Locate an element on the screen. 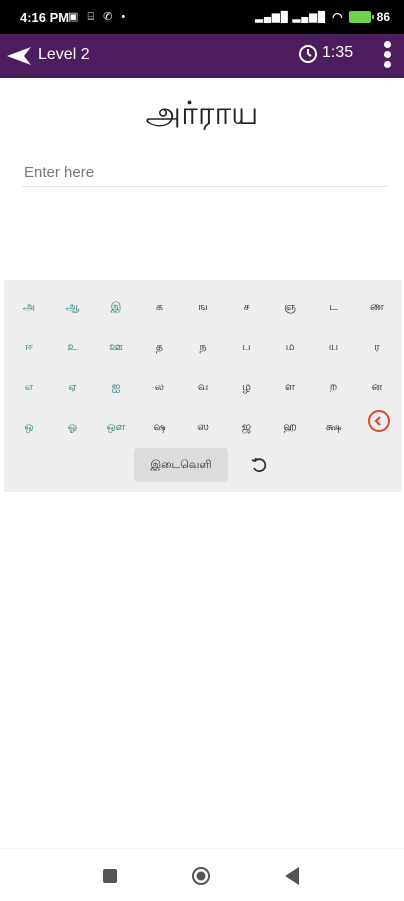 This screenshot has width=404, height=901. key-2-5: ழ is located at coordinates (247, 387).